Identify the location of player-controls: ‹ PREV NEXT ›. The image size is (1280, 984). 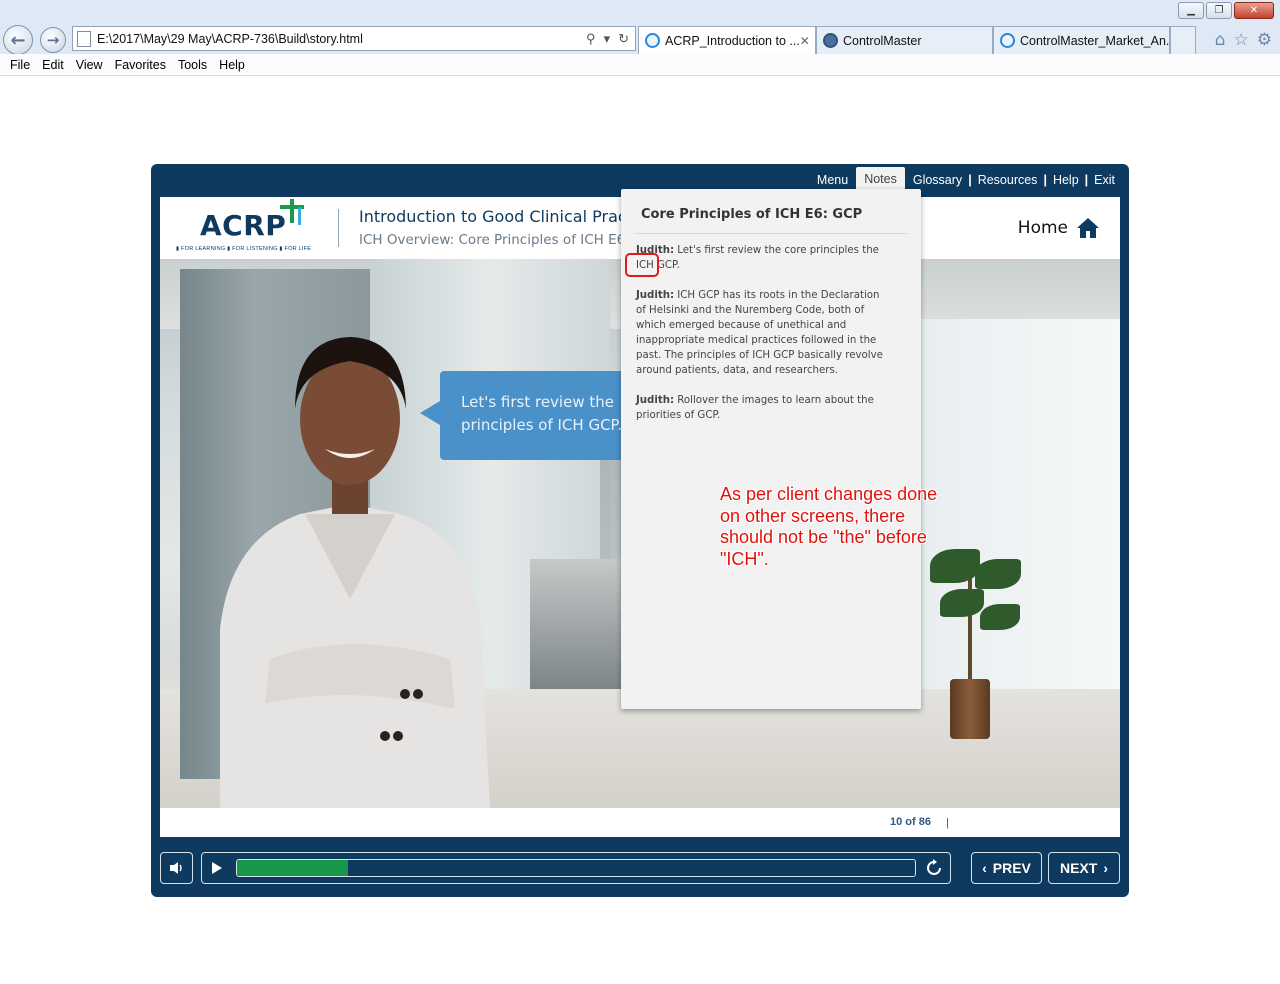
(640, 869).